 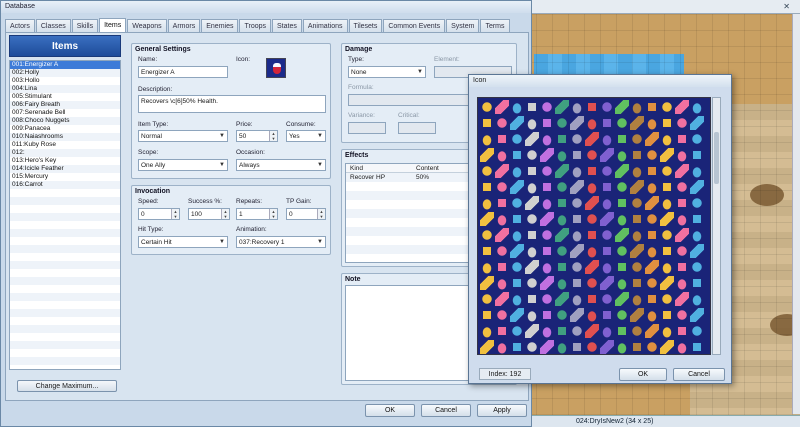 I want to click on cancel-button: Cancel, so click(x=446, y=410).